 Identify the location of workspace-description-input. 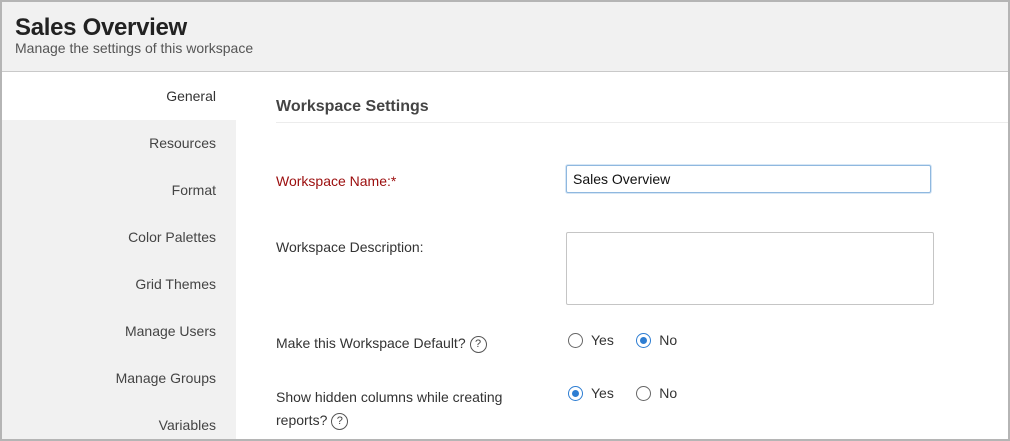
(750, 268).